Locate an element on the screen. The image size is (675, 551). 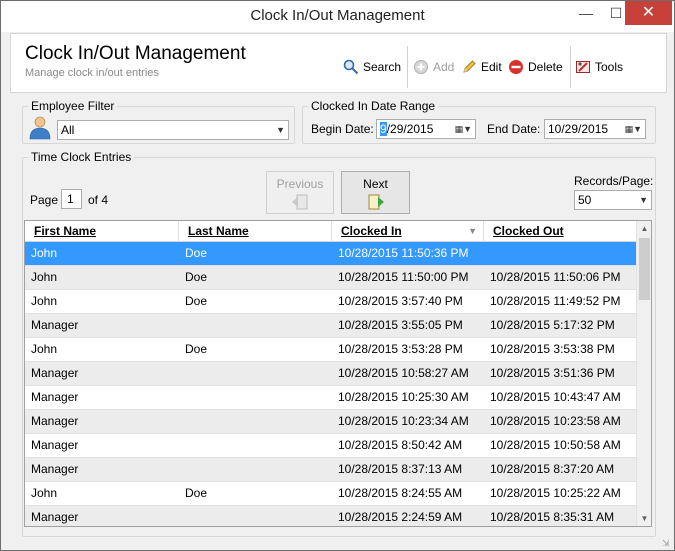
search-button: Search is located at coordinates (372, 67).